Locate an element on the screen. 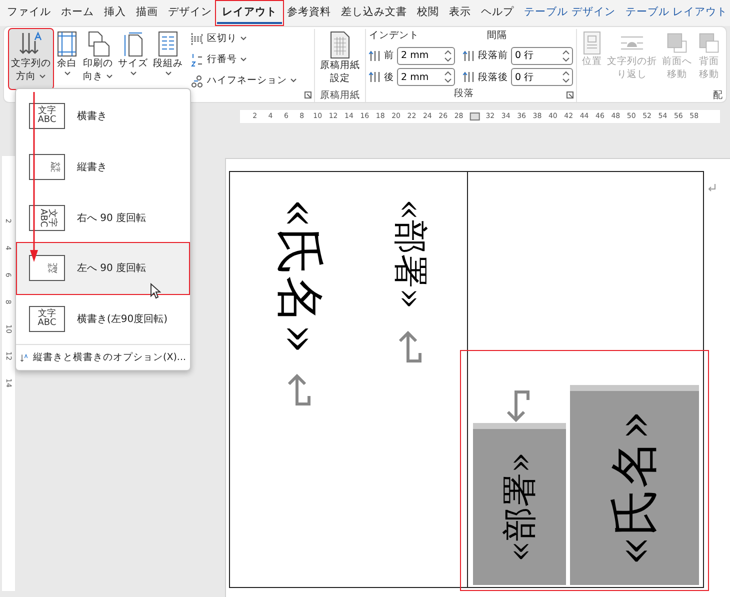 This screenshot has width=730, height=597. menu-item: 文字 ABC 横書き(左90度回転) is located at coordinates (103, 319).